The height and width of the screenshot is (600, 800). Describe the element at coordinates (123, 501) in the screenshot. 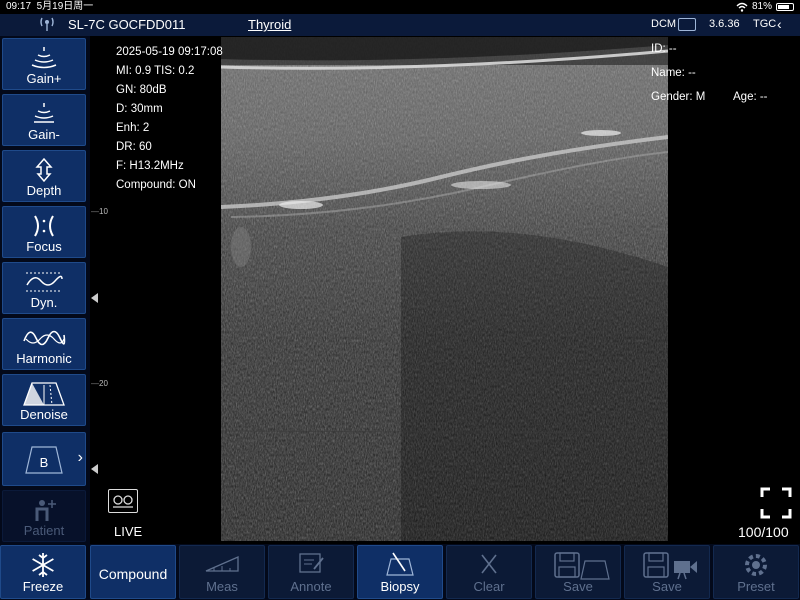

I see `live-mode-icon` at that location.